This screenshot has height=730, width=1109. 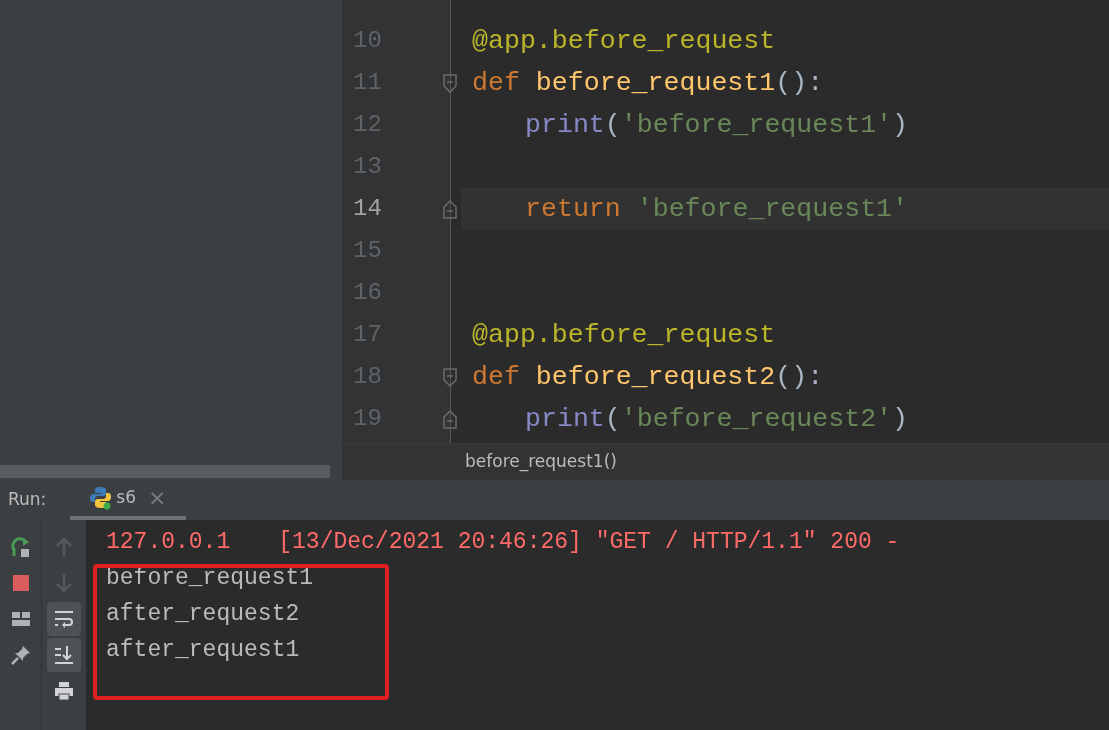 I want to click on code-line: def before_request2():, so click(x=648, y=377).